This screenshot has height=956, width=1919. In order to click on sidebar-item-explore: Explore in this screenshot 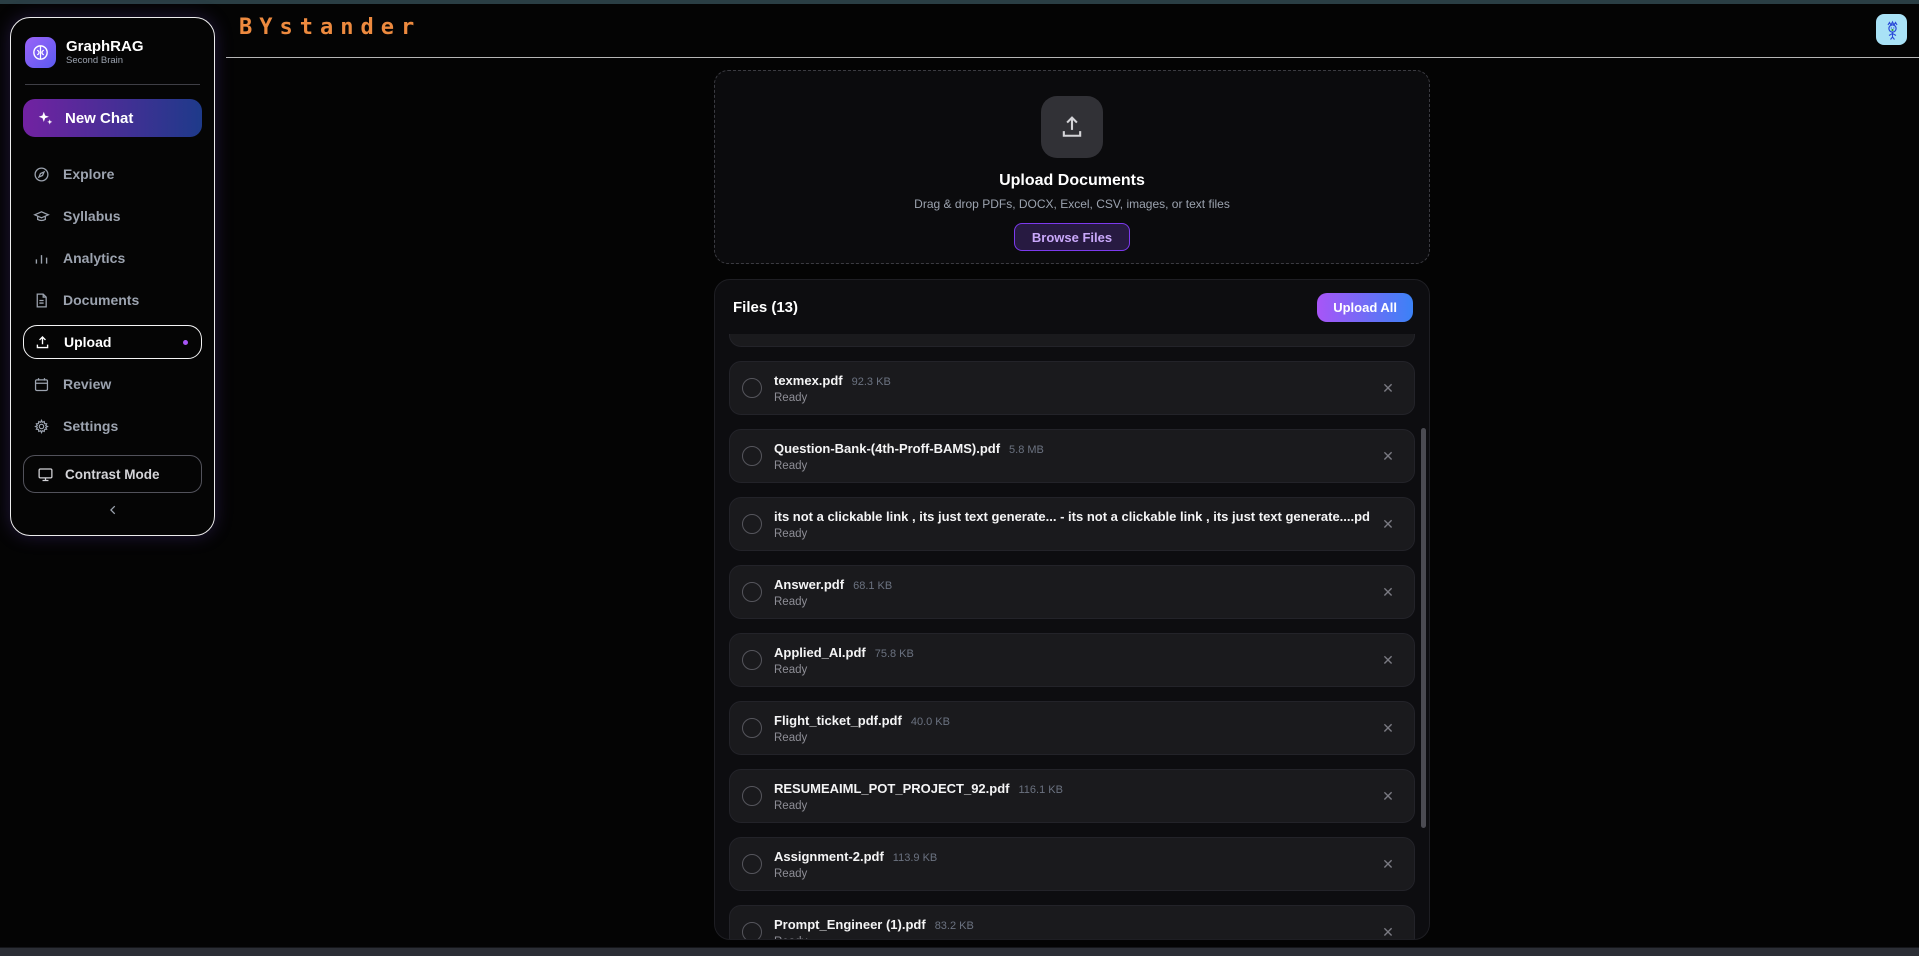, I will do `click(112, 174)`.